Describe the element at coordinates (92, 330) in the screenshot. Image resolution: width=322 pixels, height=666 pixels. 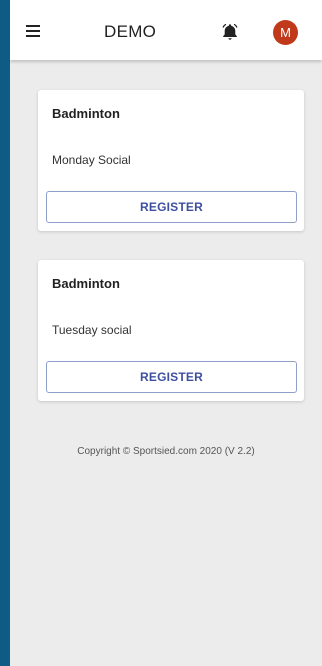
I see `event-name: Tuesday social` at that location.